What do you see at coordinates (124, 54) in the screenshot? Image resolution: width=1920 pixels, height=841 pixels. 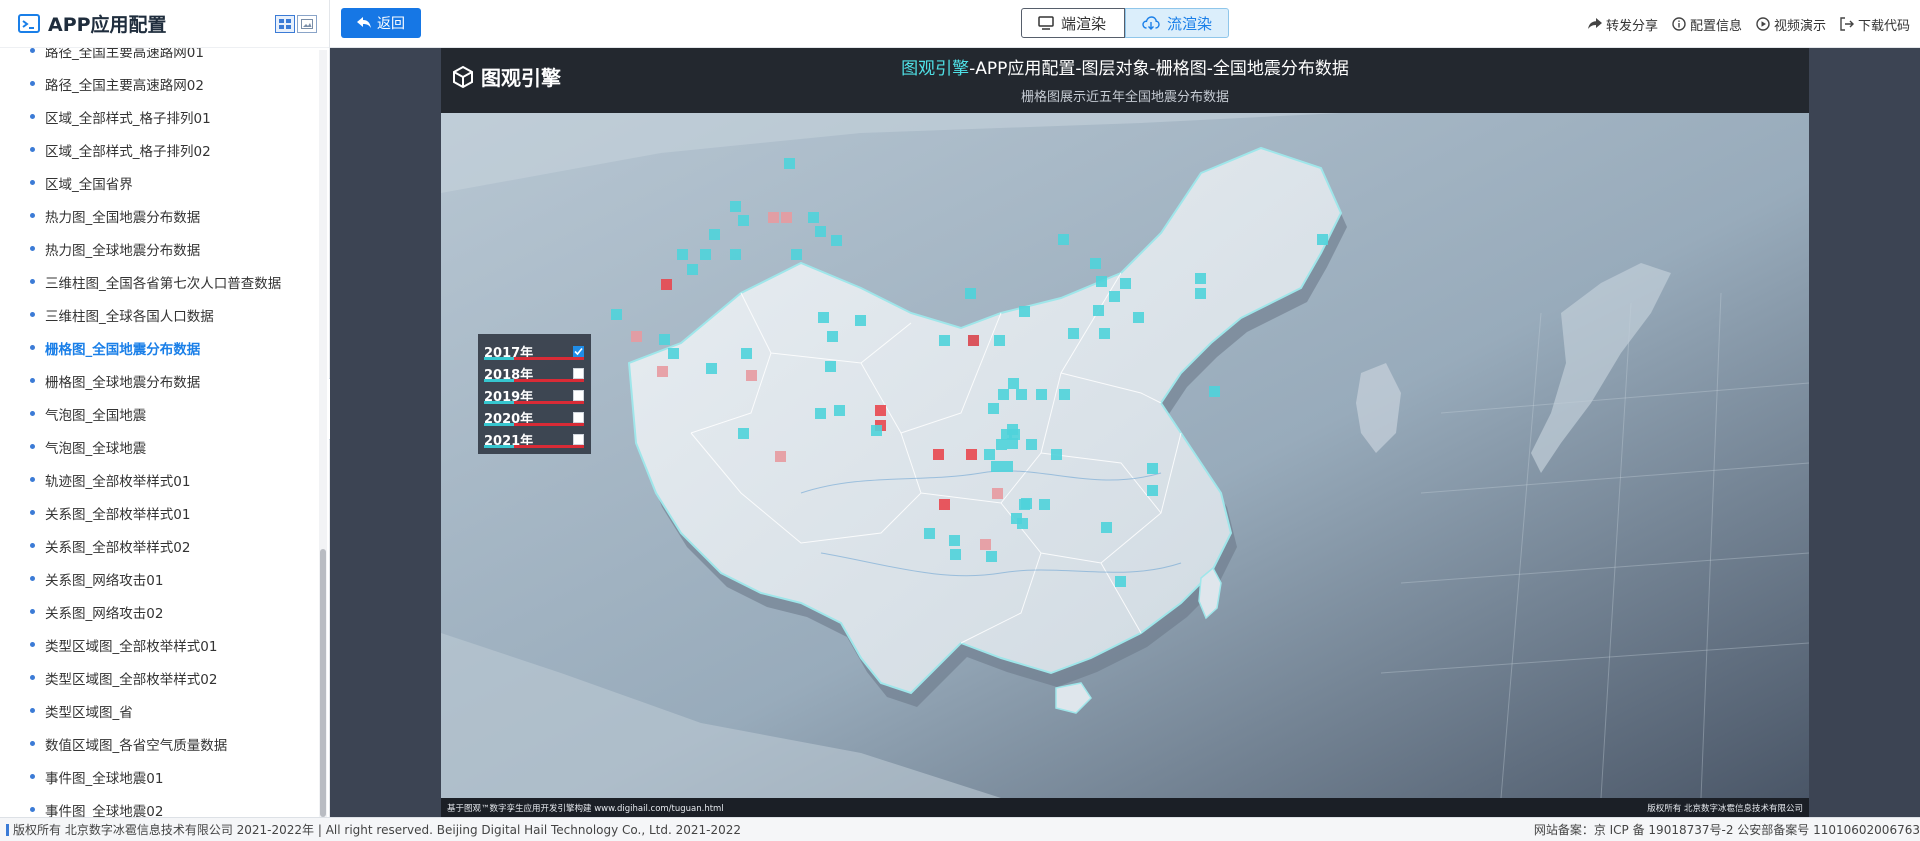 I see `sidebar-item-label: 路径_全国主要高速路网01` at bounding box center [124, 54].